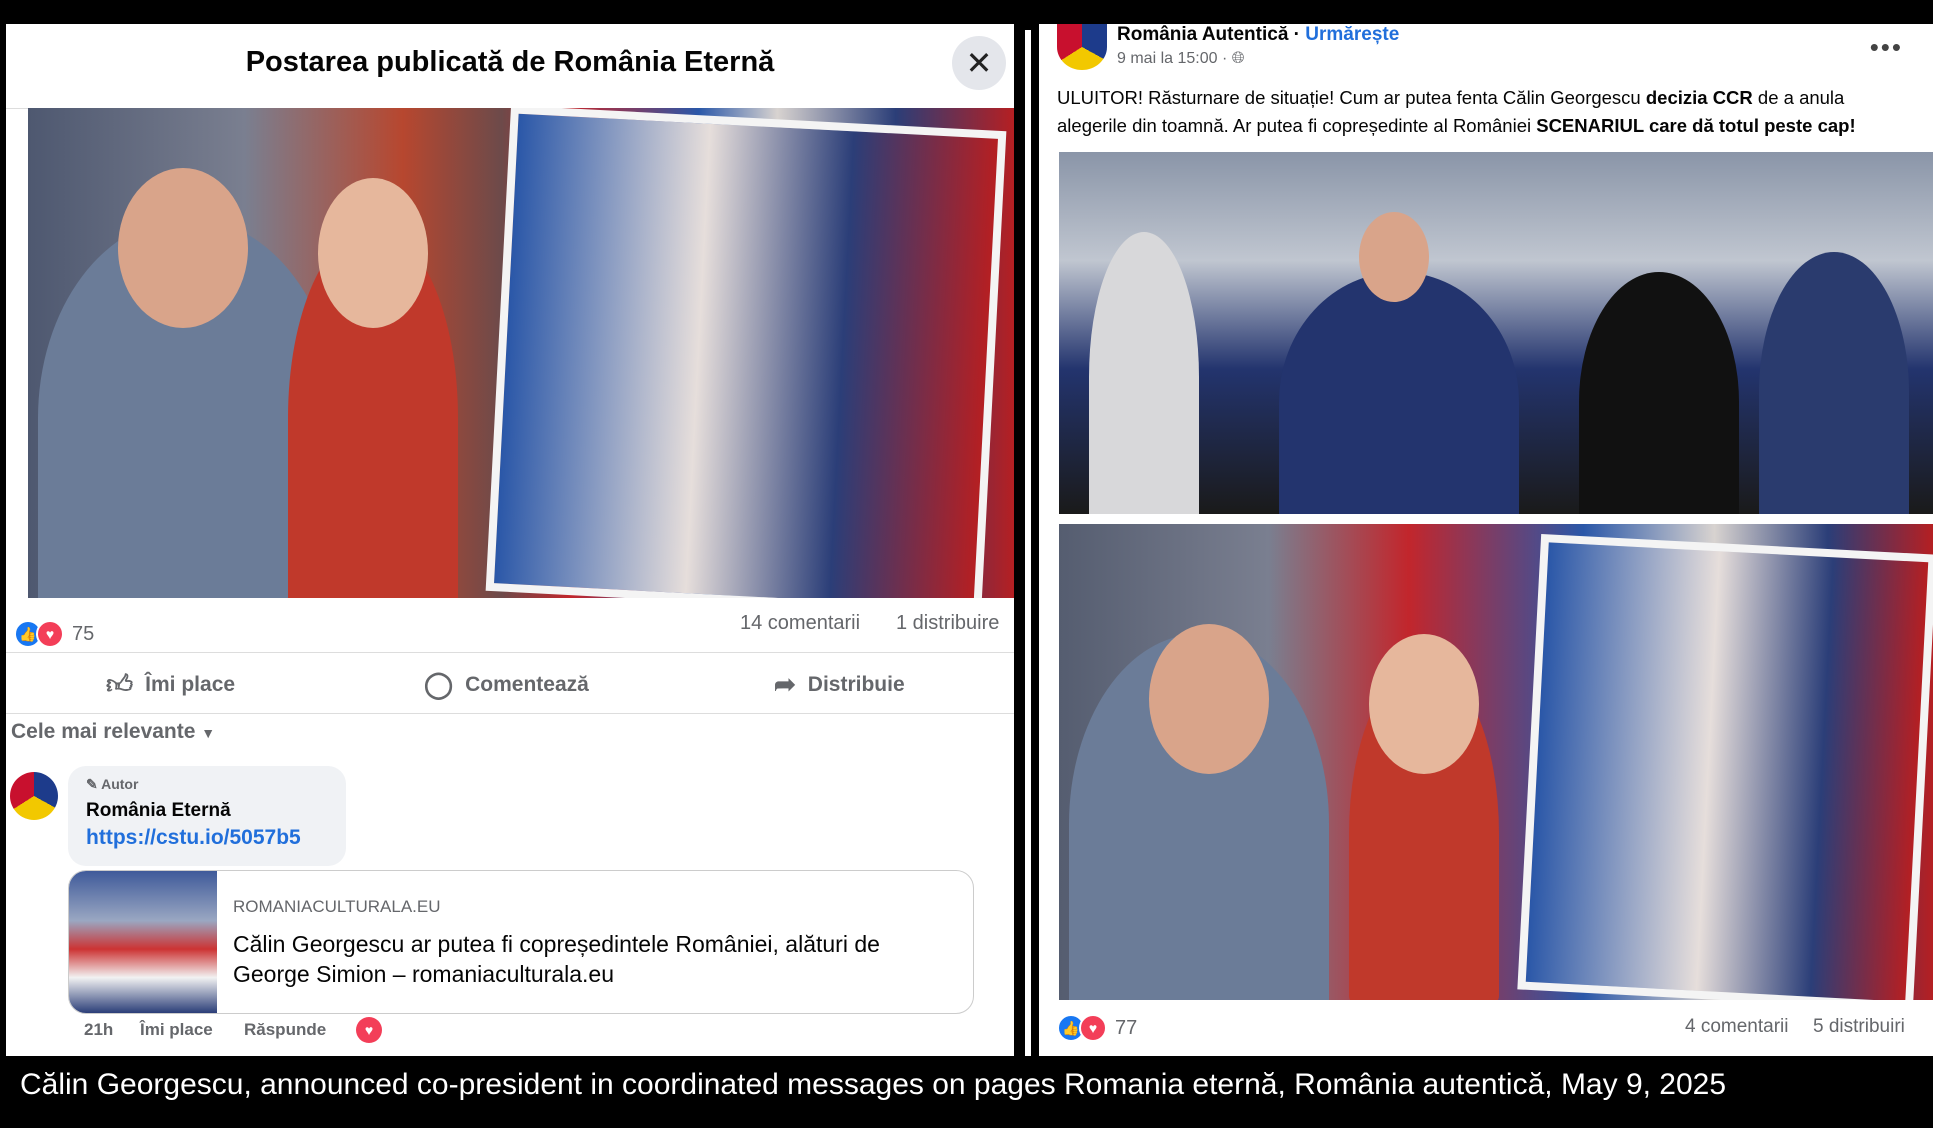 This screenshot has height=1128, width=1933. Describe the element at coordinates (1238, 58) in the screenshot. I see `globe-icon: 🌐︎` at that location.